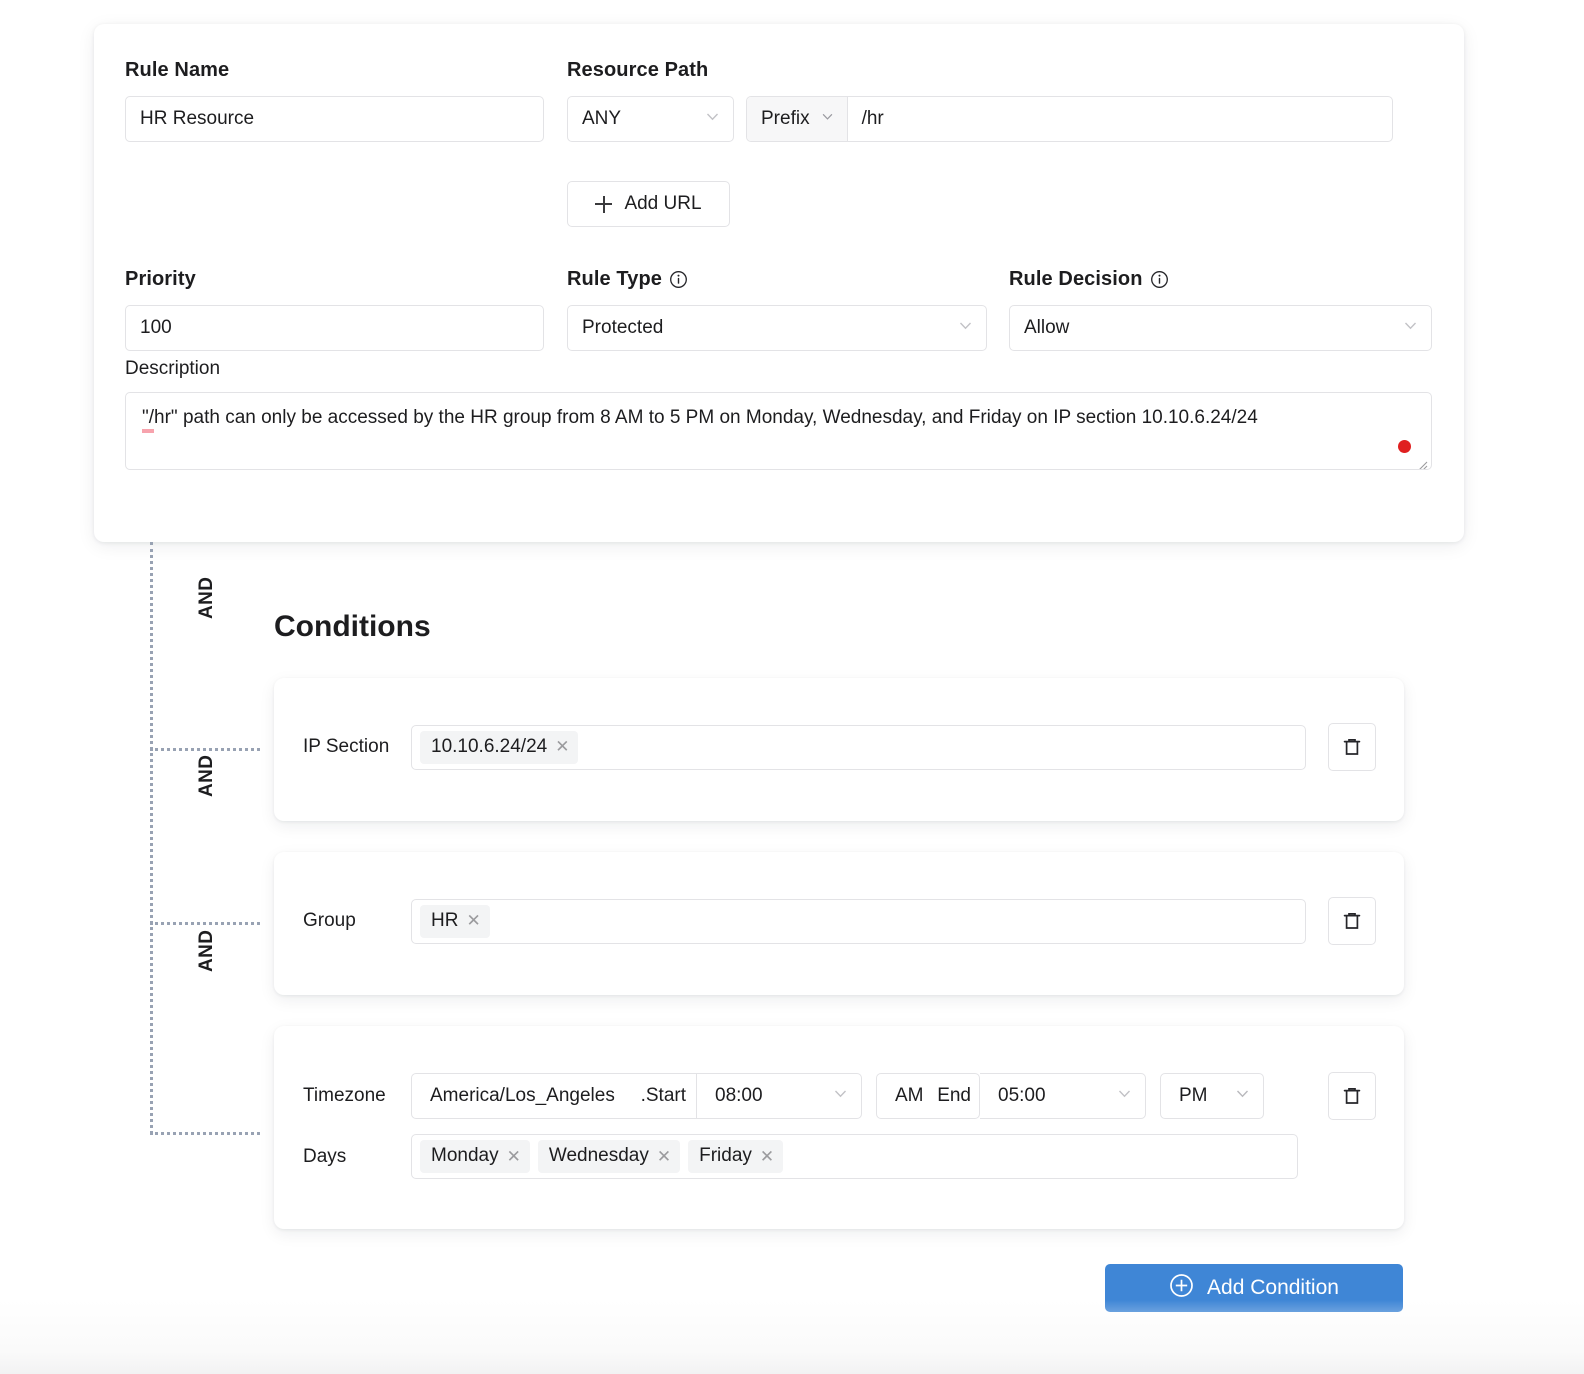 The width and height of the screenshot is (1584, 1374). I want to click on condition-card-group: Group HR ✕, so click(839, 923).